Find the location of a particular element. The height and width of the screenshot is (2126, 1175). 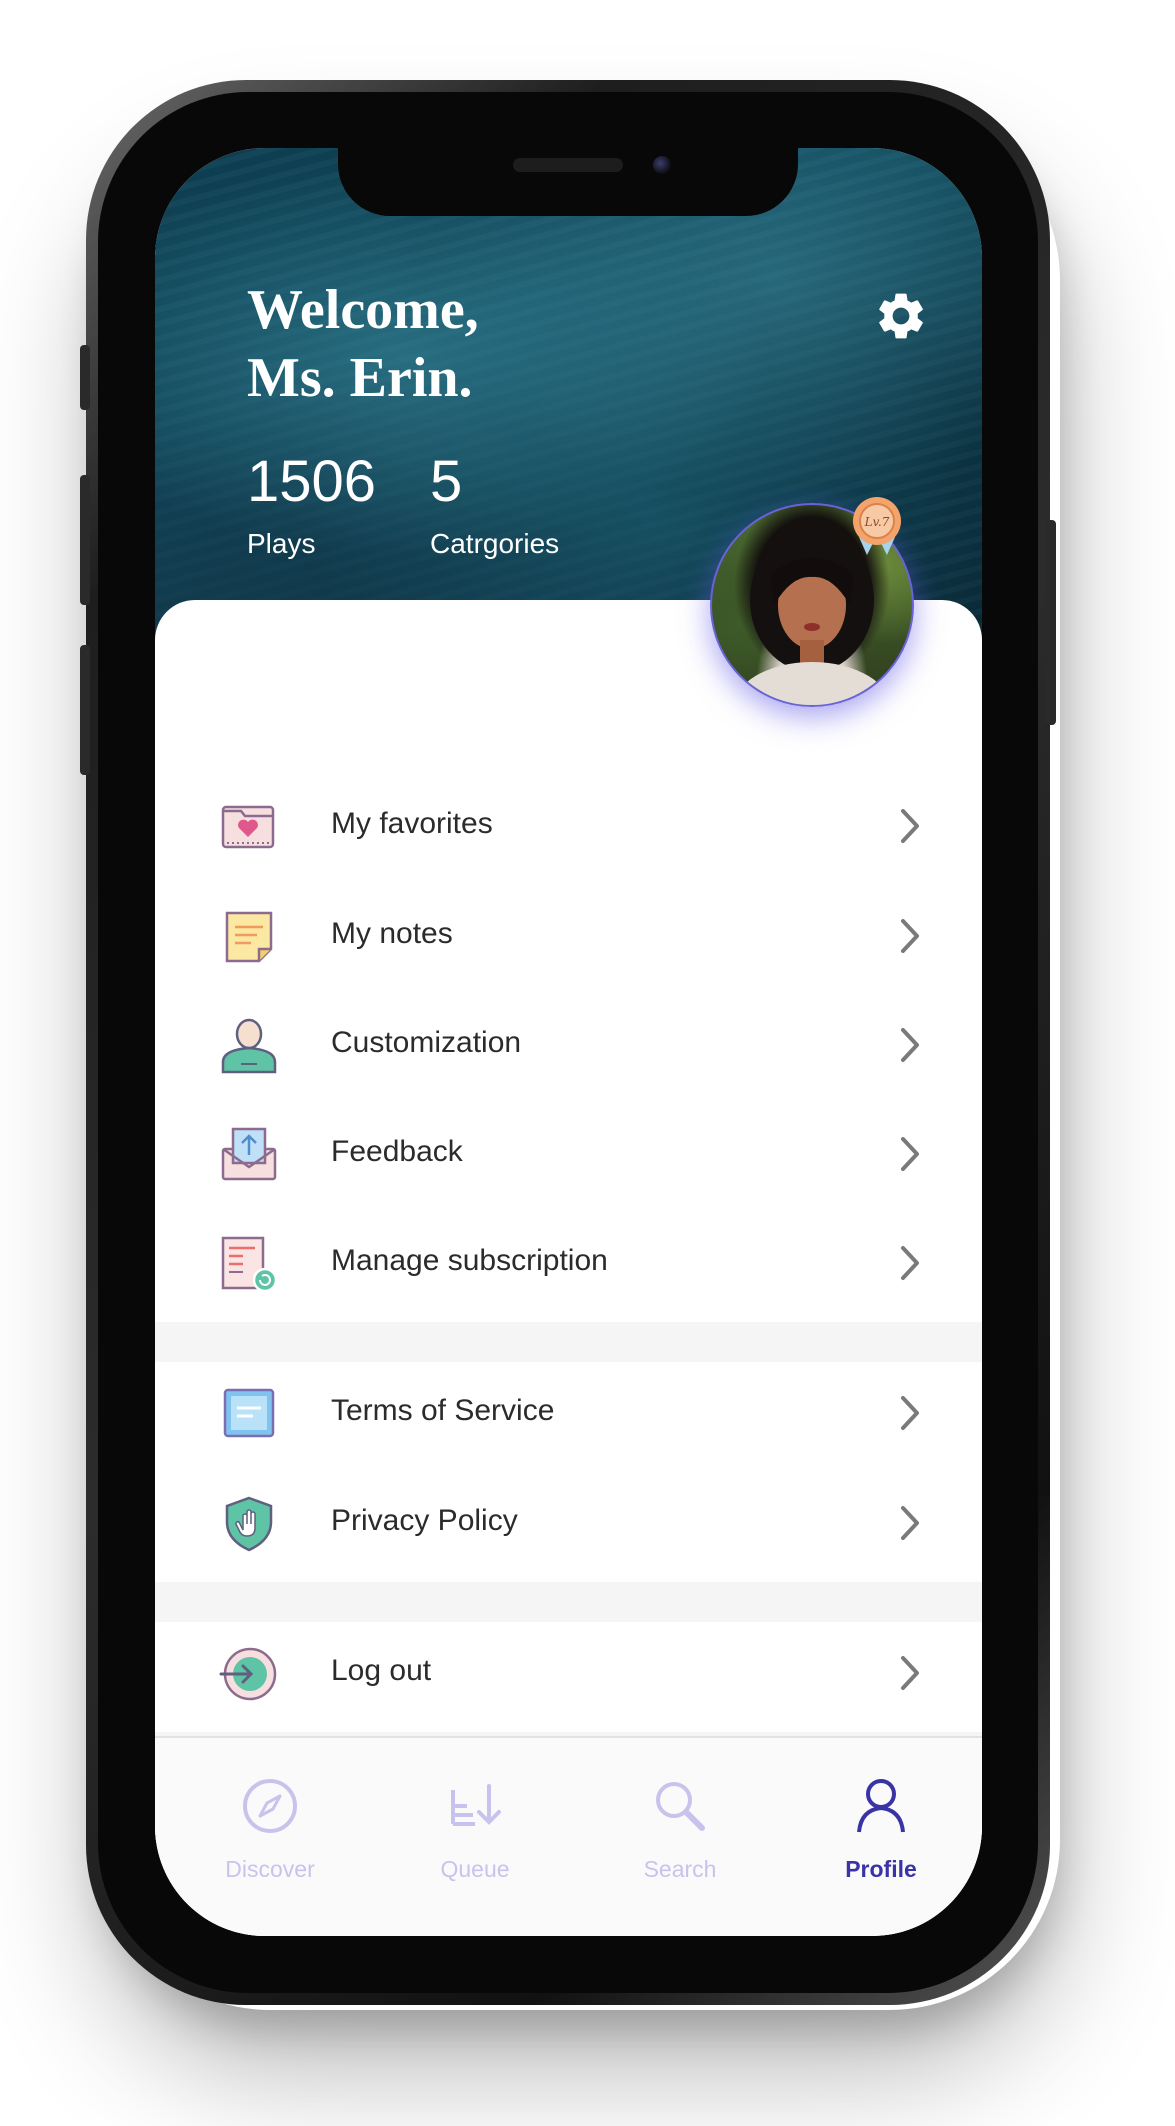

menu-item-label: Terms of Service is located at coordinates (443, 1410).